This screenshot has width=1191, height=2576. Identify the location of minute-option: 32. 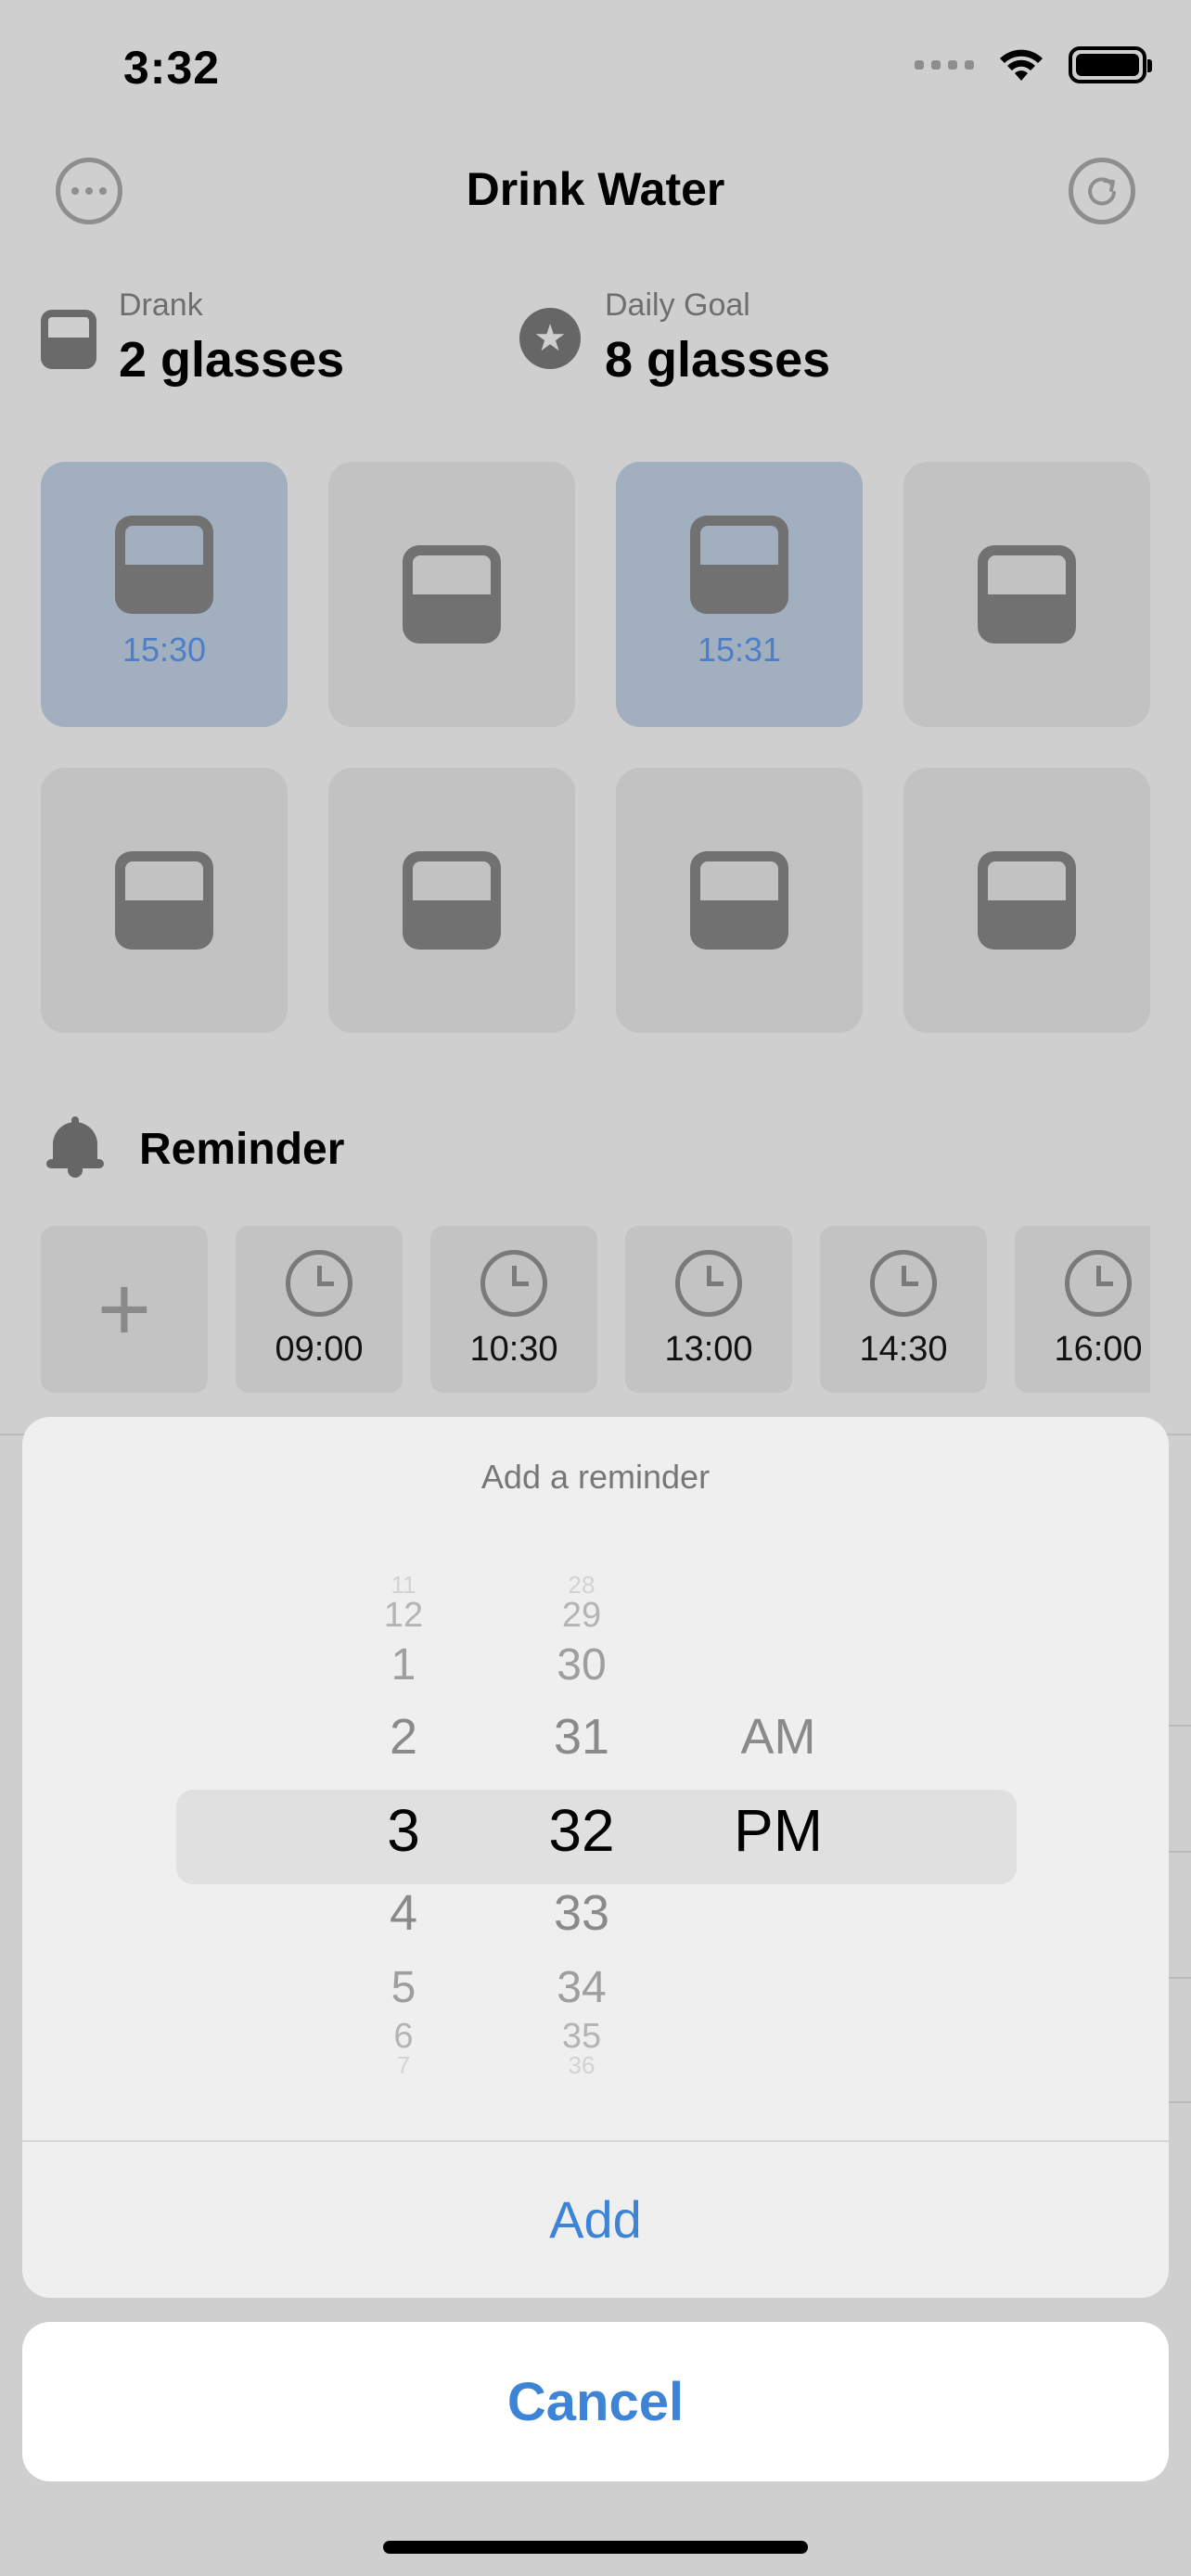
(582, 1831).